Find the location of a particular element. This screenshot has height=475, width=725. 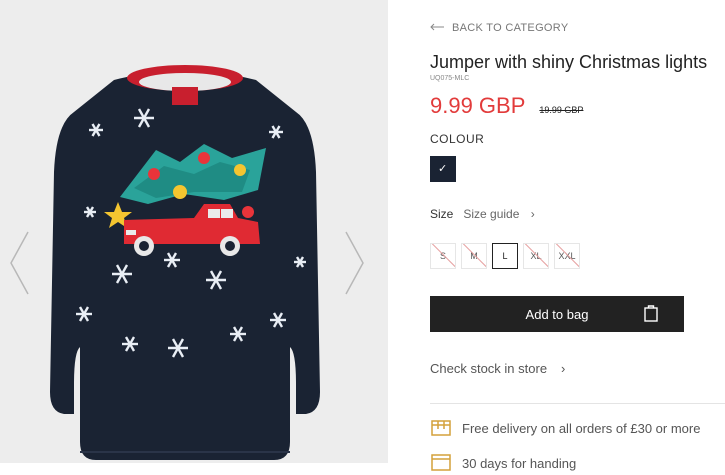

price-block: 9.99 GBP 19.99 GBP is located at coordinates (506, 106).